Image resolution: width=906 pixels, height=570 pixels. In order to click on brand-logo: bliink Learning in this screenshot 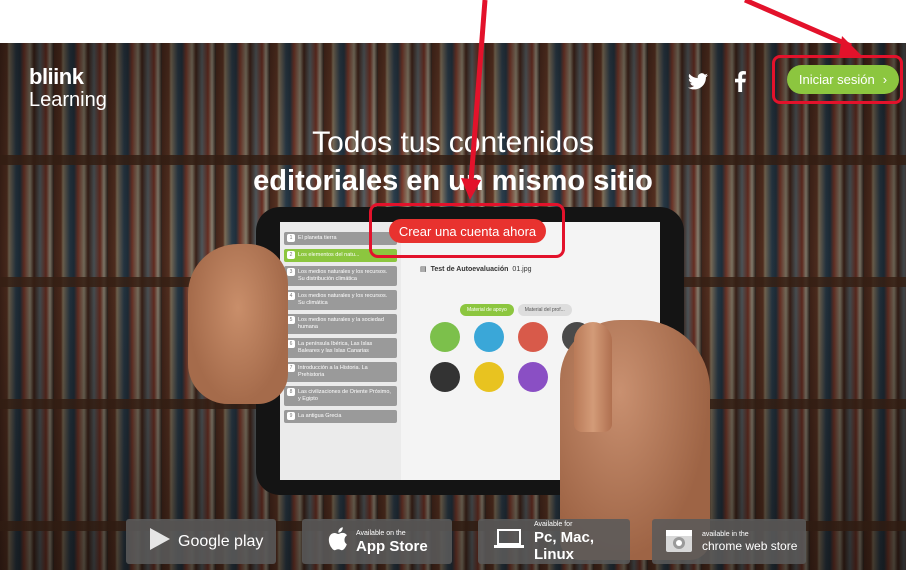, I will do `click(68, 87)`.